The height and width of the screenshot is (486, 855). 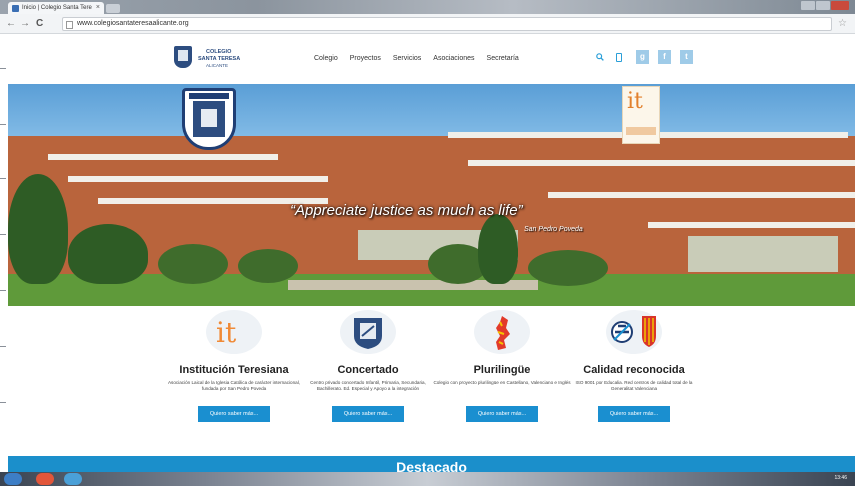 What do you see at coordinates (13, 479) in the screenshot?
I see `start-button-icon` at bounding box center [13, 479].